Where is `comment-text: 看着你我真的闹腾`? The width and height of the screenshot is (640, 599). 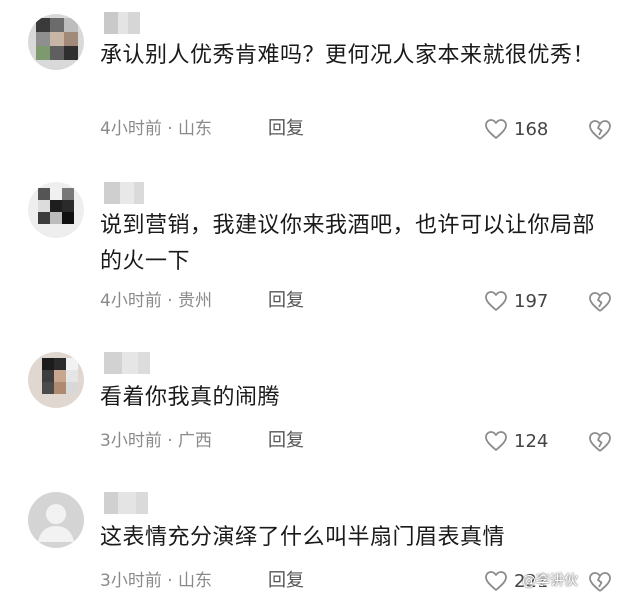 comment-text: 看着你我真的闹腾 is located at coordinates (190, 397).